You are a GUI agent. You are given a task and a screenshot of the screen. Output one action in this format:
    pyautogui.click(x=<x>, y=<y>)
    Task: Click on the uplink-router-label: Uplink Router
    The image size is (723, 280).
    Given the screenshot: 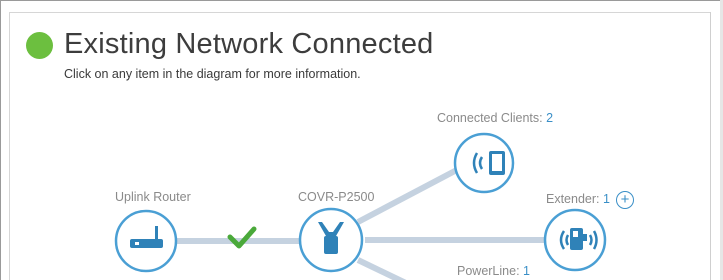 What is the action you would take?
    pyautogui.click(x=153, y=197)
    